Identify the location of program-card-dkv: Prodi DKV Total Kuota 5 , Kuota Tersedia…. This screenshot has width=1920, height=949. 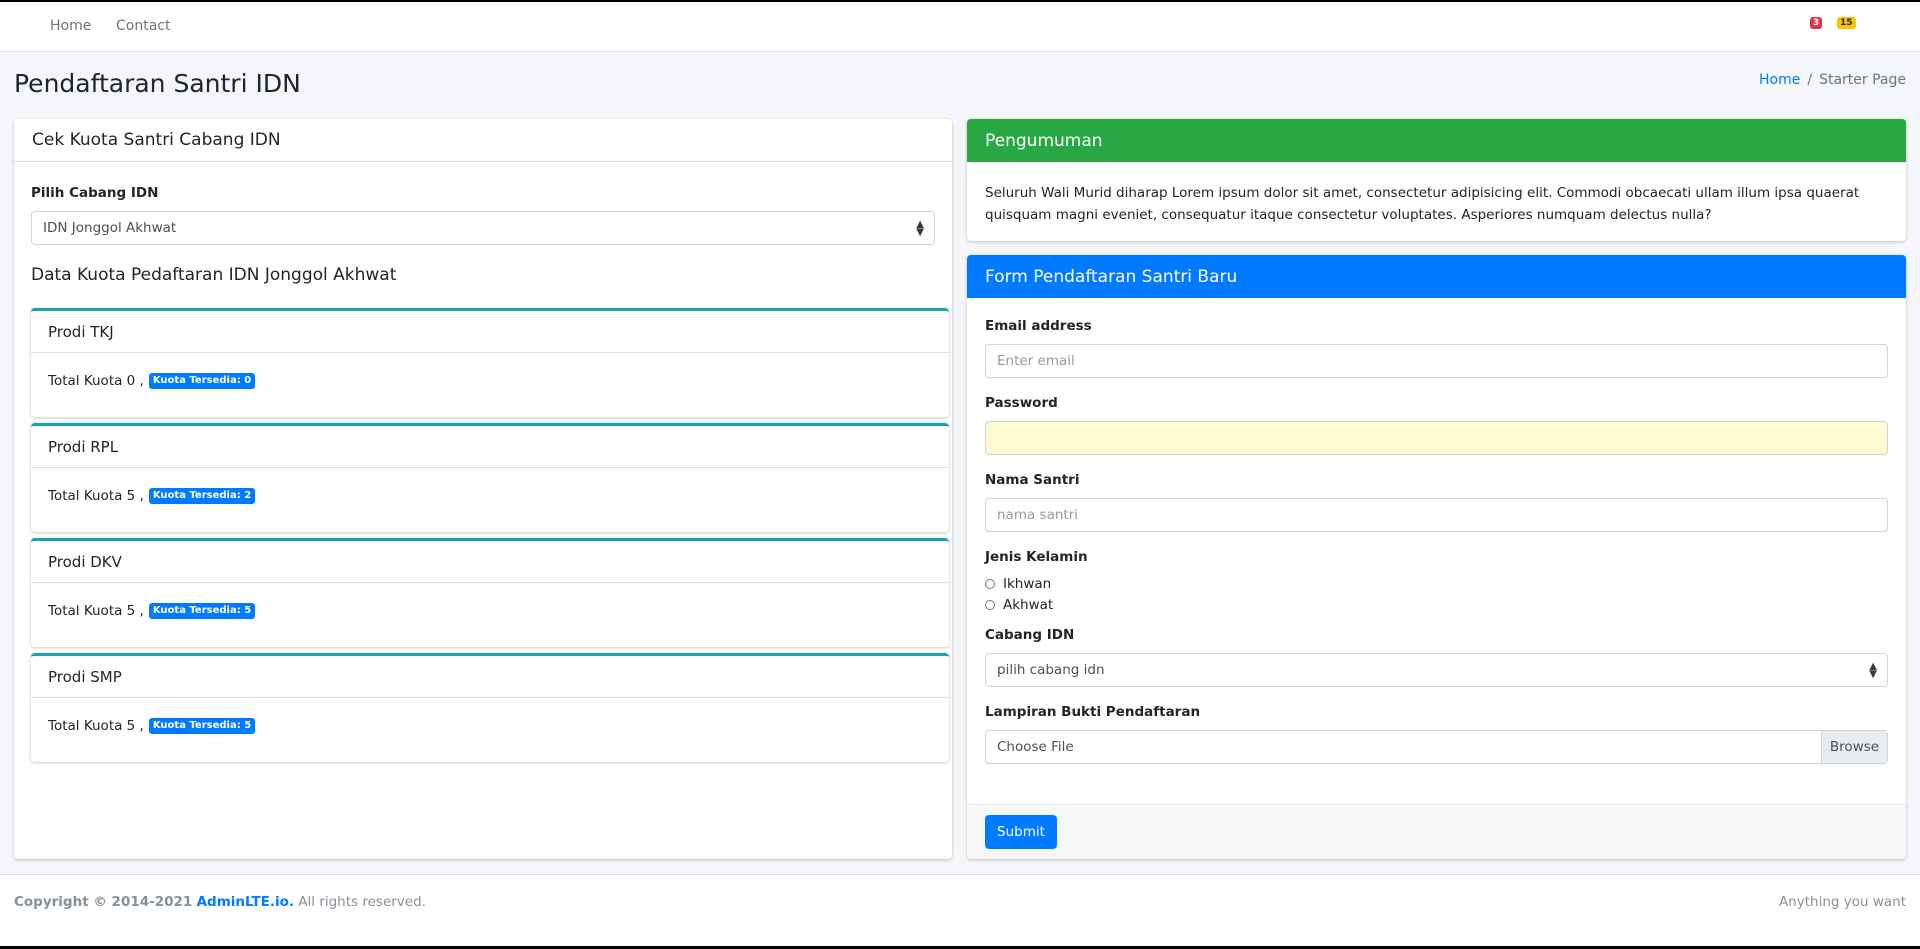
(490, 592).